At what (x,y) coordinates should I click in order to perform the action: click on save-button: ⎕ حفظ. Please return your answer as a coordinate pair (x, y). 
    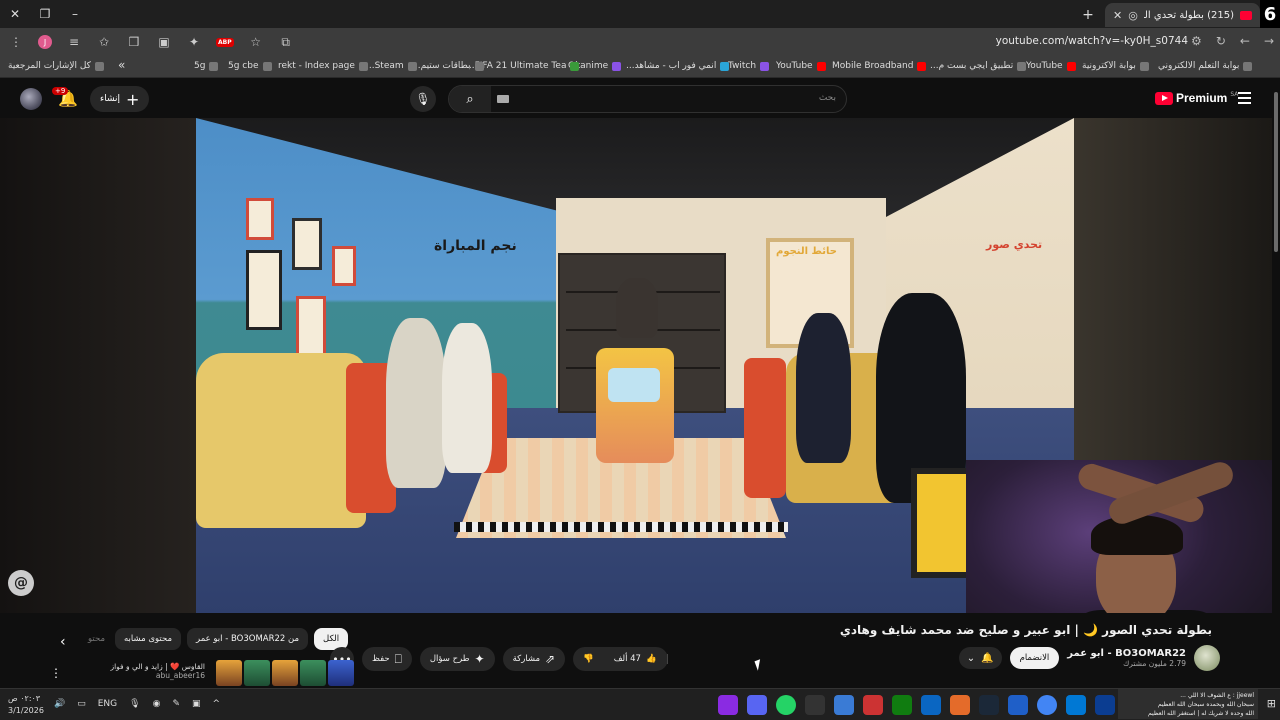
    Looking at the image, I should click on (387, 659).